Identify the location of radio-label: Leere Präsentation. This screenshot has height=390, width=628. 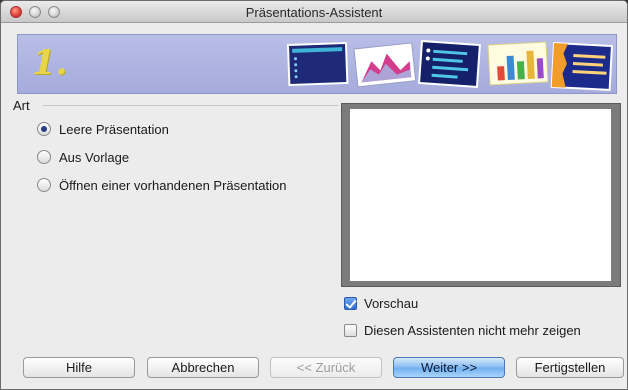
(114, 129).